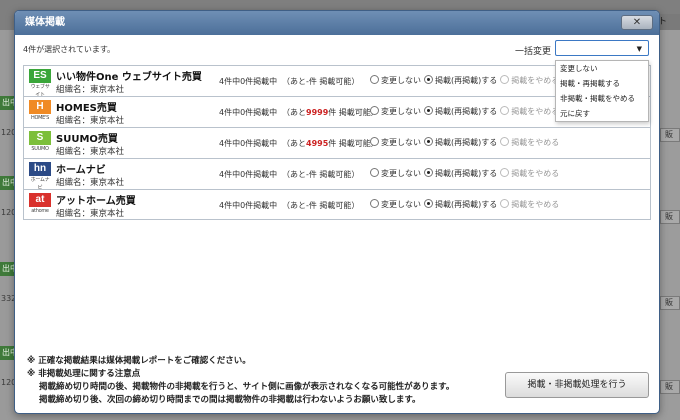 The width and height of the screenshot is (680, 420). Describe the element at coordinates (45, 22) in the screenshot. I see `dialog-title: 媒体掲載` at that location.